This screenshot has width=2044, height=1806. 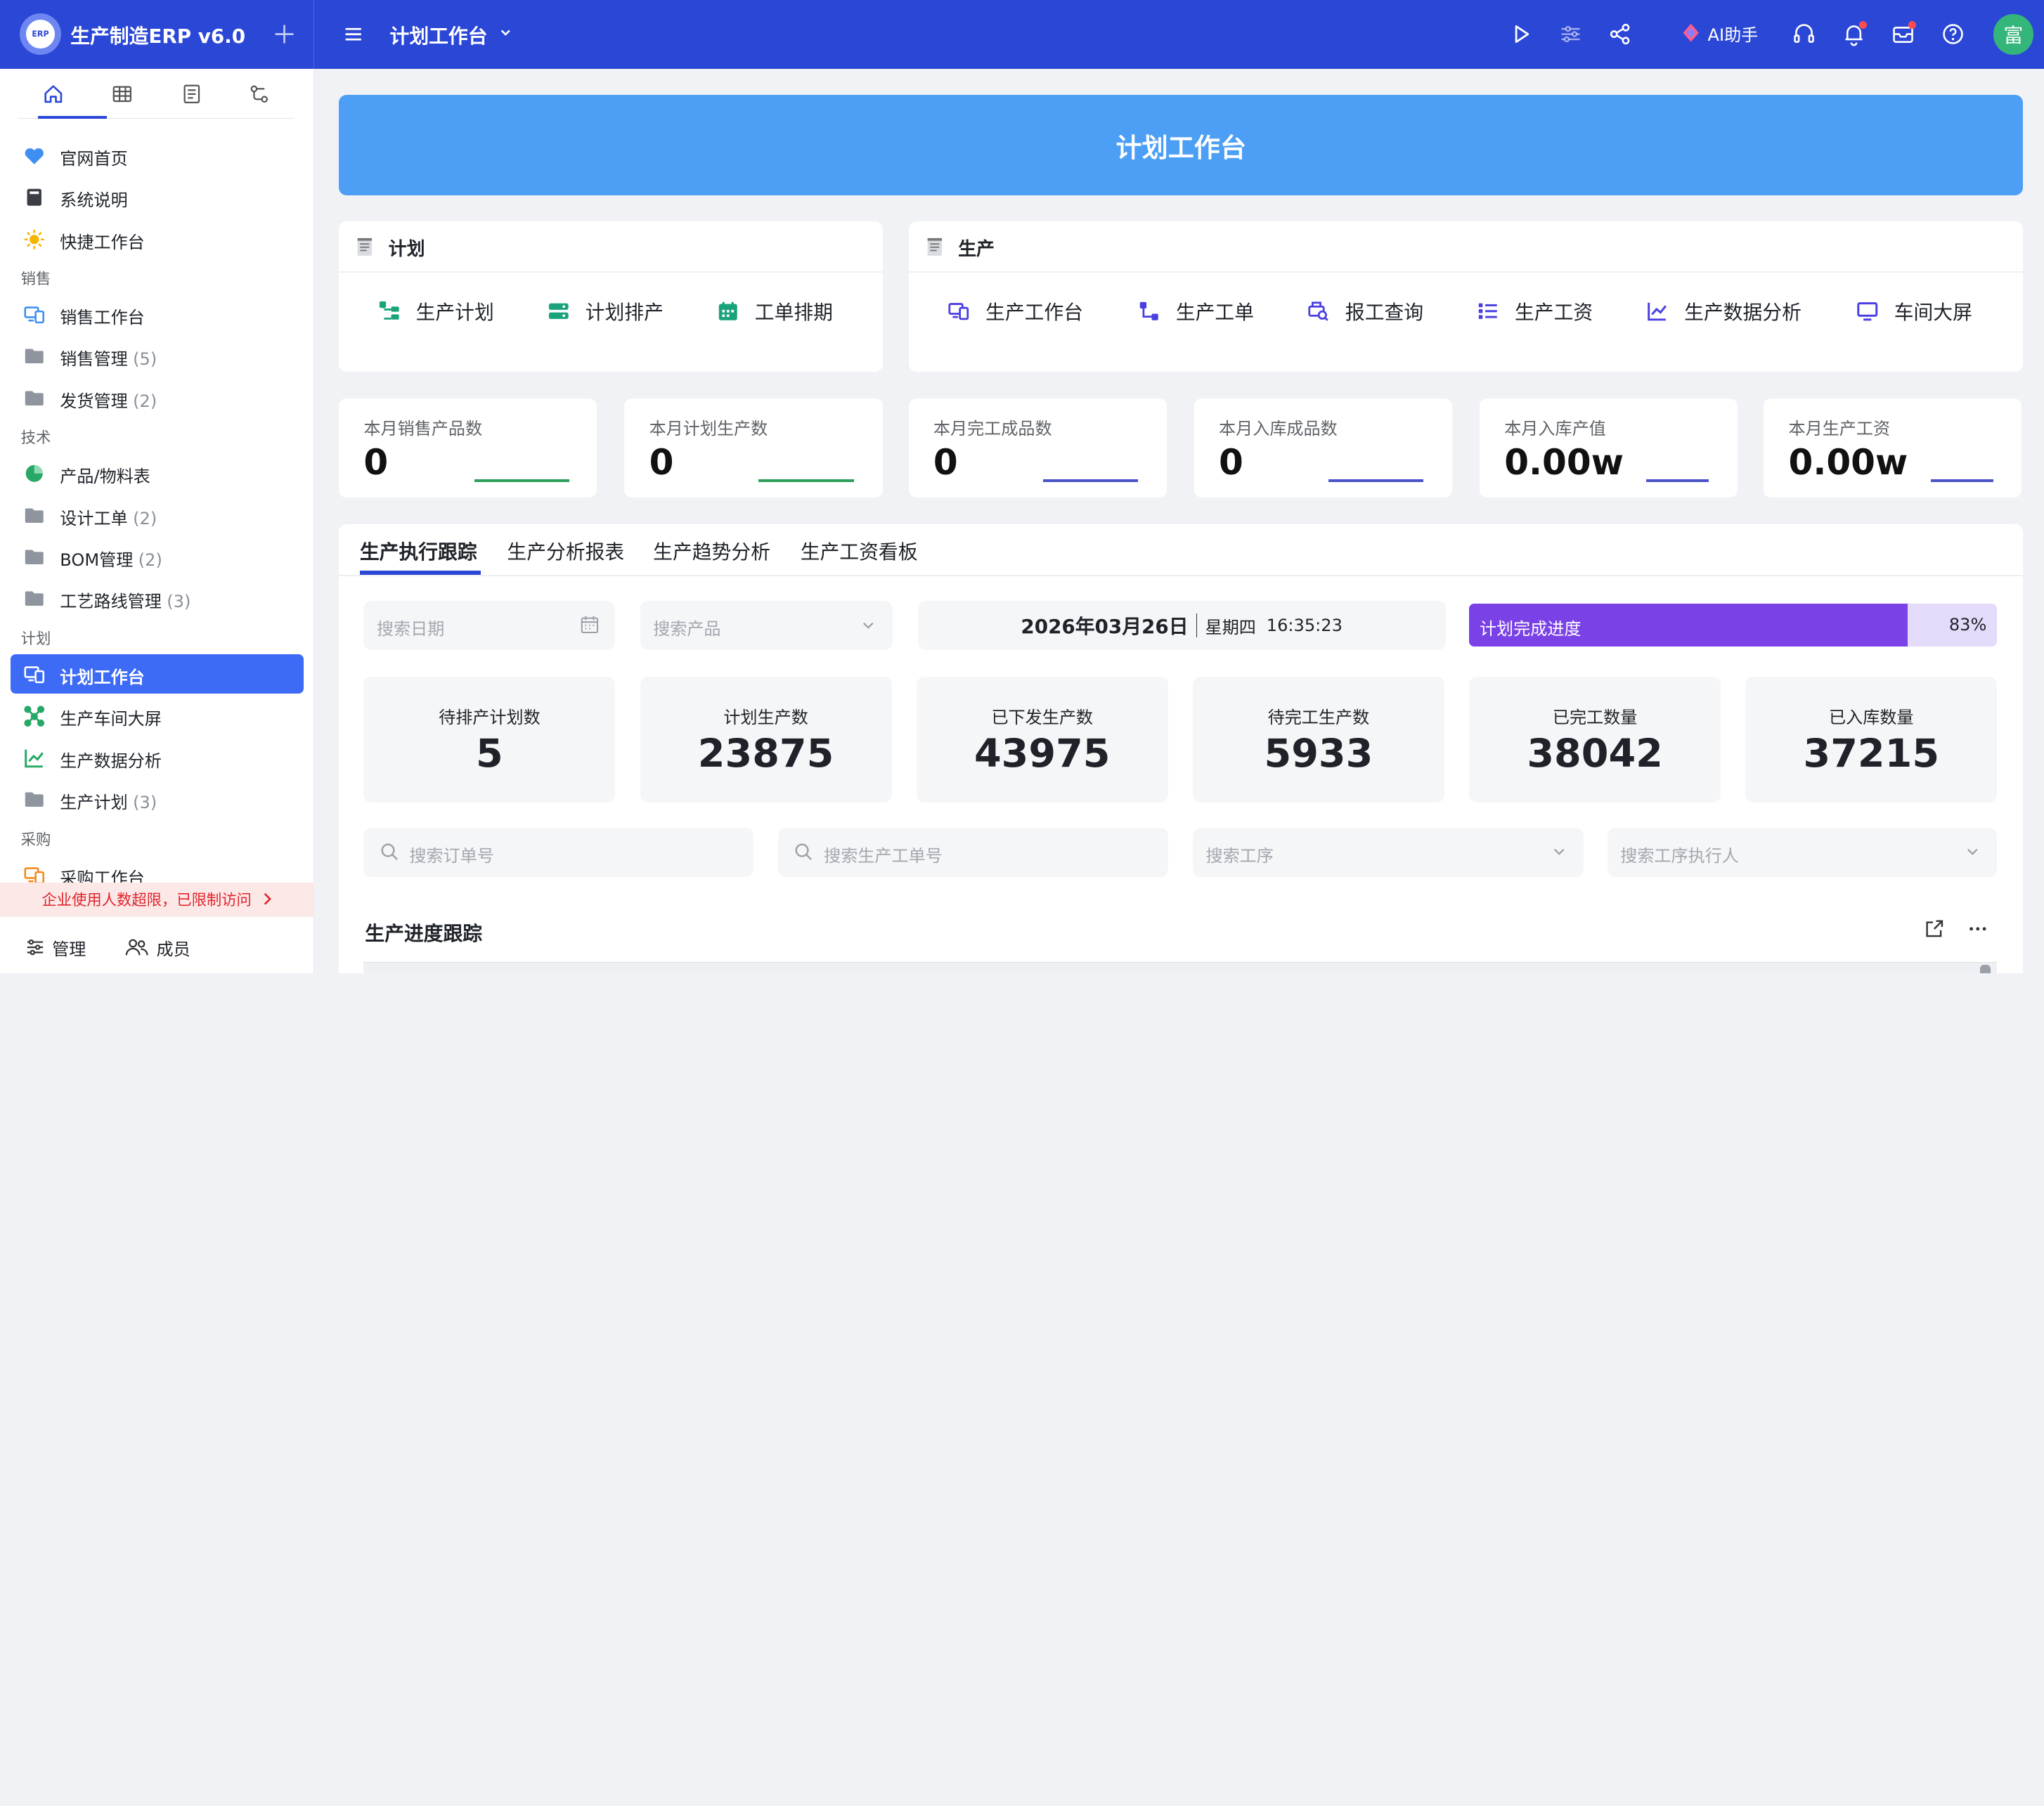 I want to click on tab-divider, so click(x=1181, y=575).